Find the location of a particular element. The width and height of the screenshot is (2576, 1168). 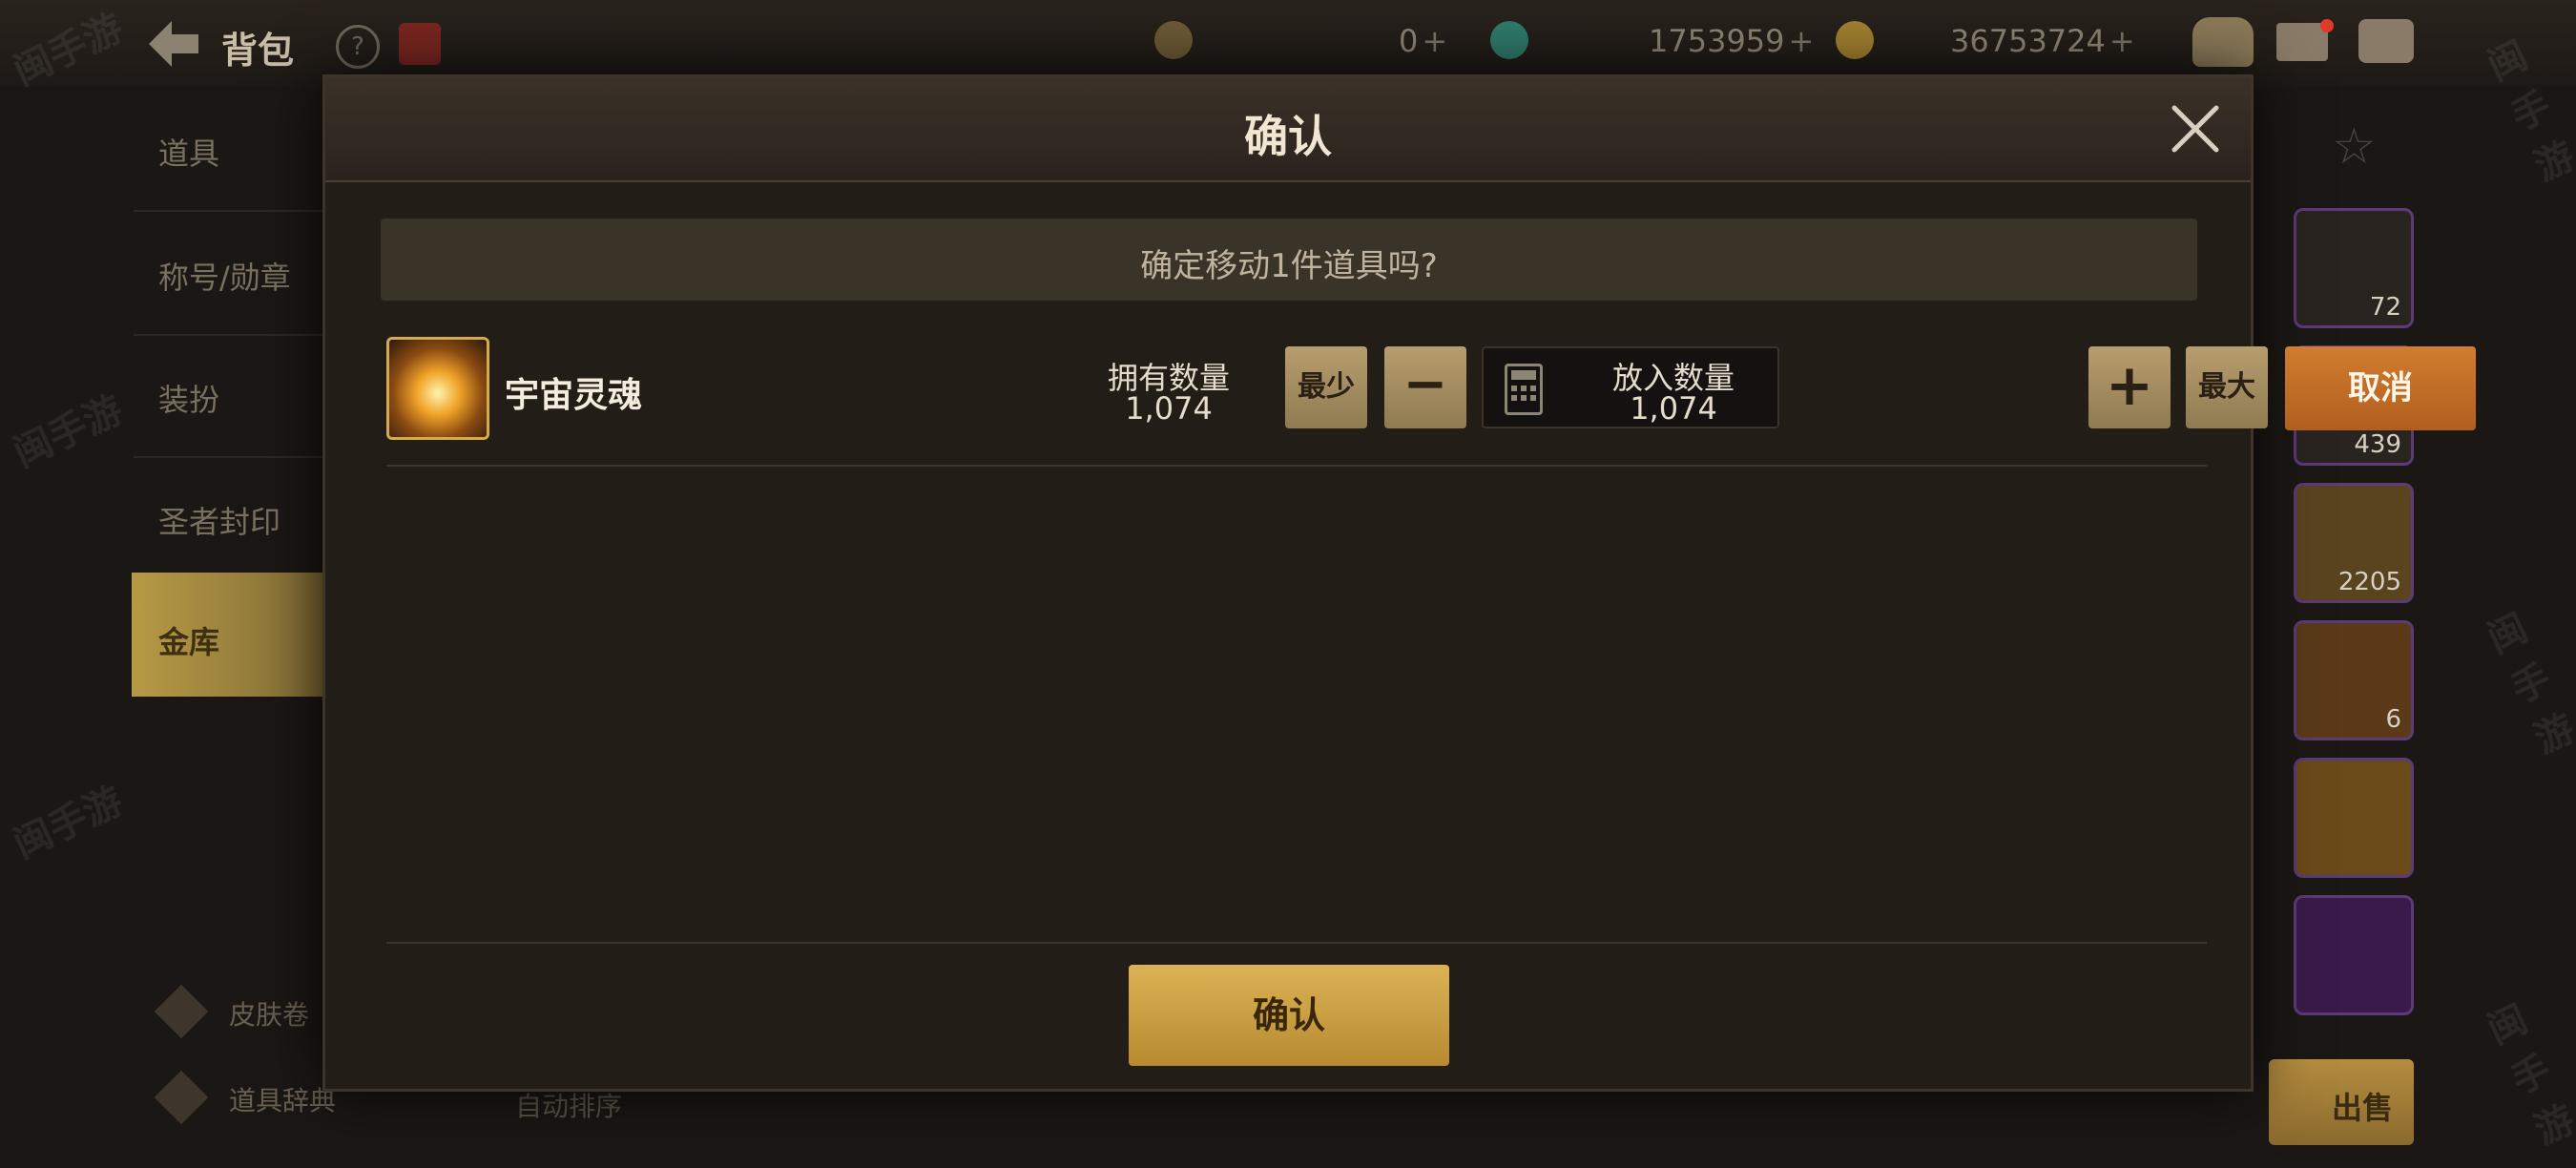

coin-moon-icon is located at coordinates (1173, 40).